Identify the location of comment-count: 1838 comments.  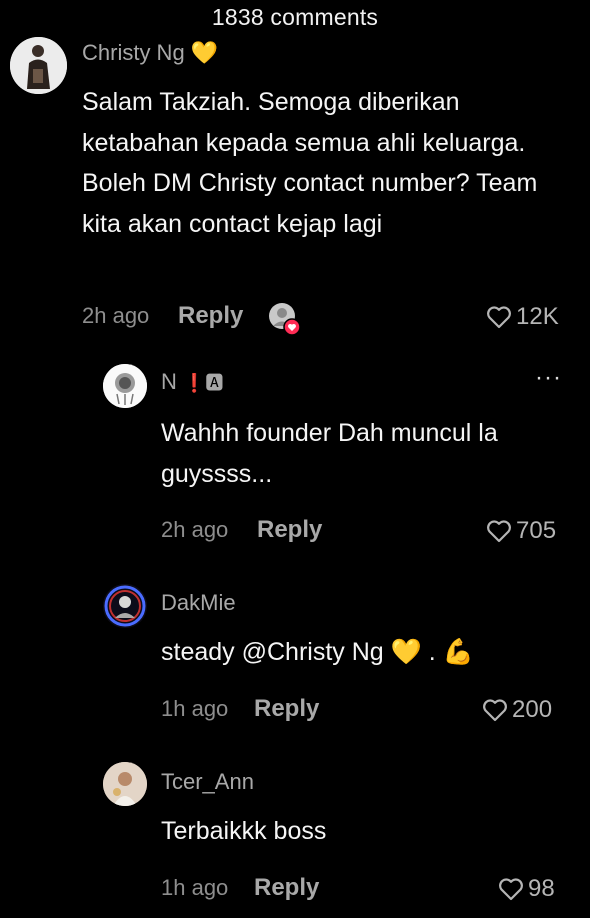
(295, 17).